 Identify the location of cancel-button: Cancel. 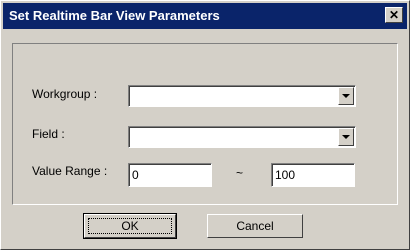
(255, 226).